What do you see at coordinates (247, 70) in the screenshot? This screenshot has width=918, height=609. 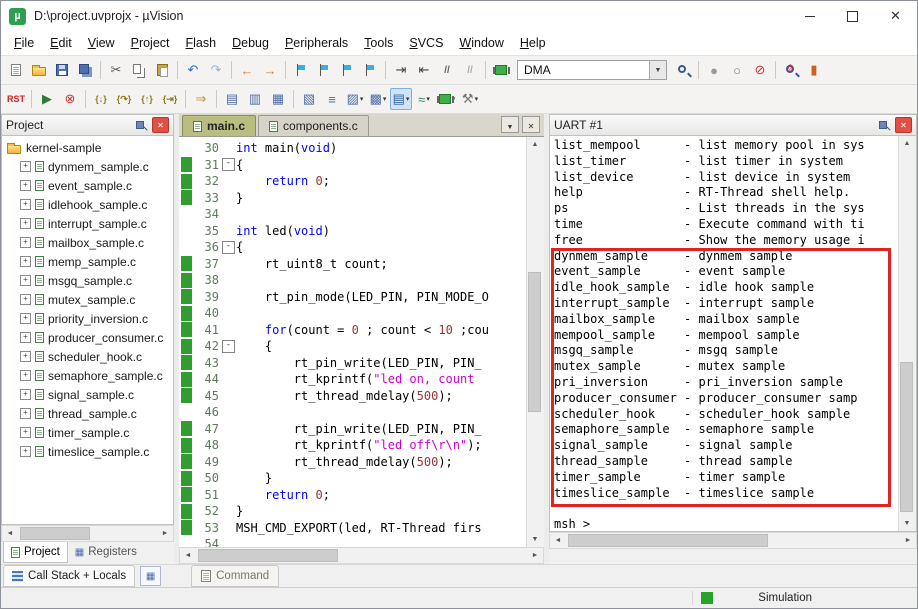 I see `navigate-back-button: ←` at bounding box center [247, 70].